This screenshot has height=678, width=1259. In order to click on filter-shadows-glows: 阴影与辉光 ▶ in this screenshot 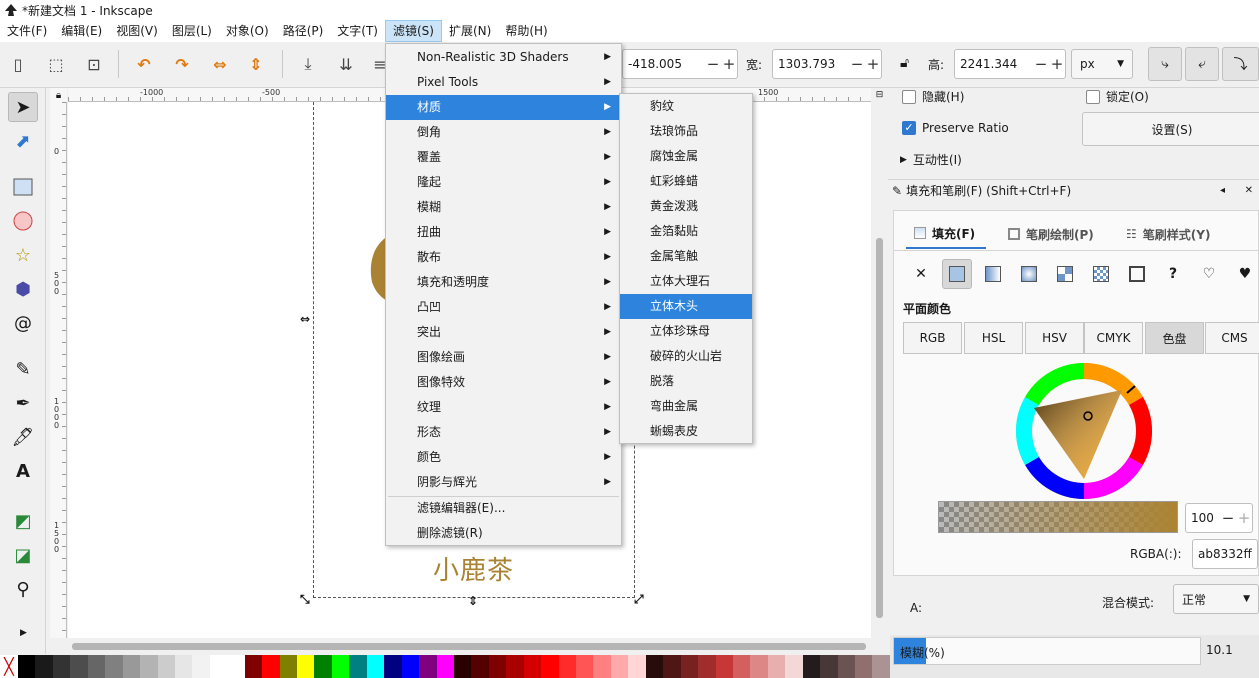, I will do `click(503, 482)`.